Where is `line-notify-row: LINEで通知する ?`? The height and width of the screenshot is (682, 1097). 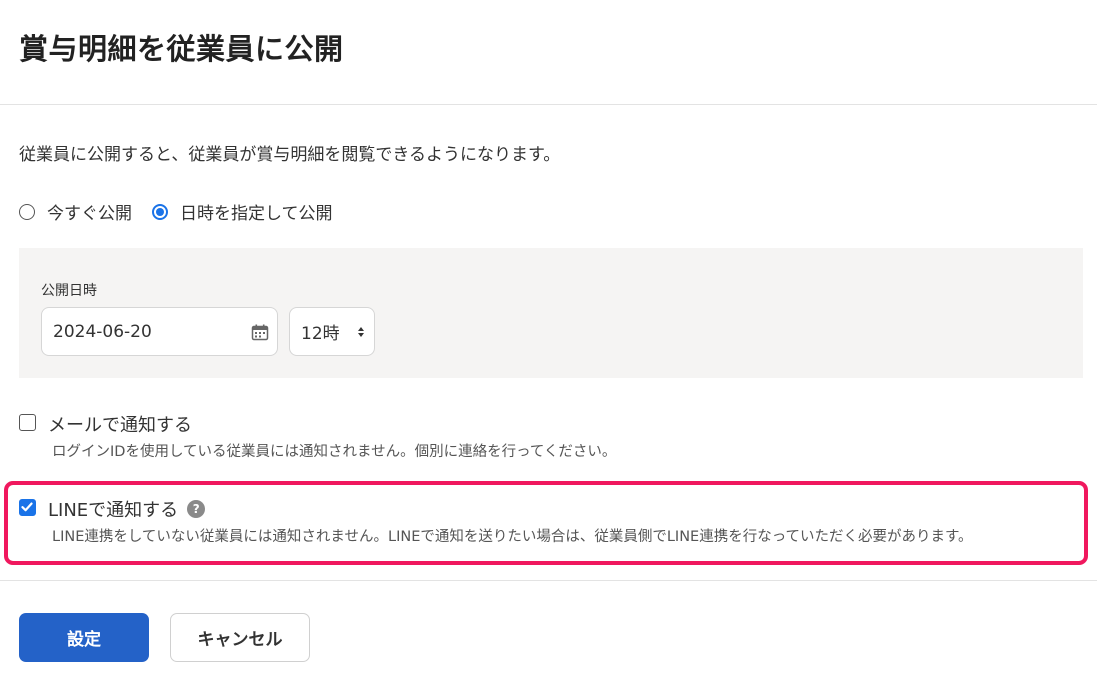 line-notify-row: LINEで通知する ? is located at coordinates (112, 509).